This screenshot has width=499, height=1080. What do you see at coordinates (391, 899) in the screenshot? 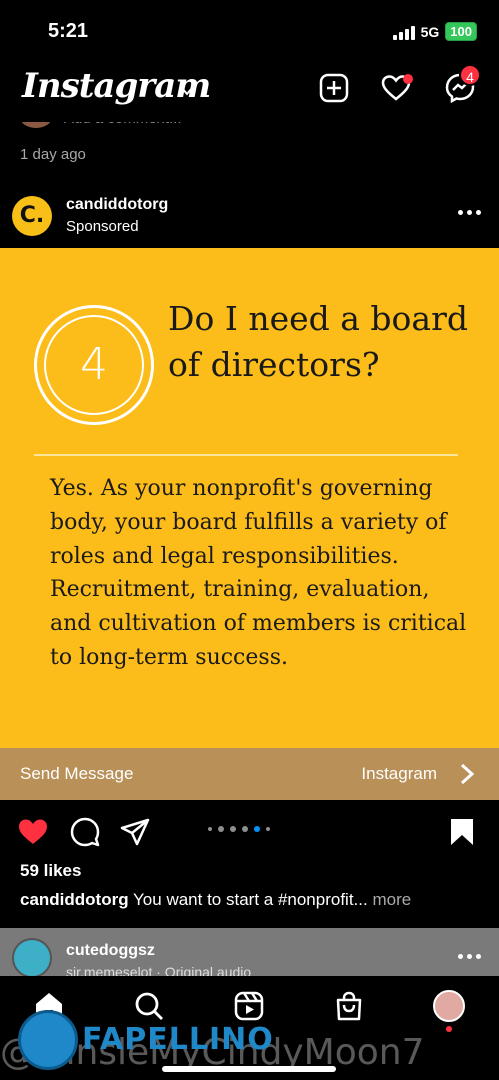
I see `caption-more-link: more` at bounding box center [391, 899].